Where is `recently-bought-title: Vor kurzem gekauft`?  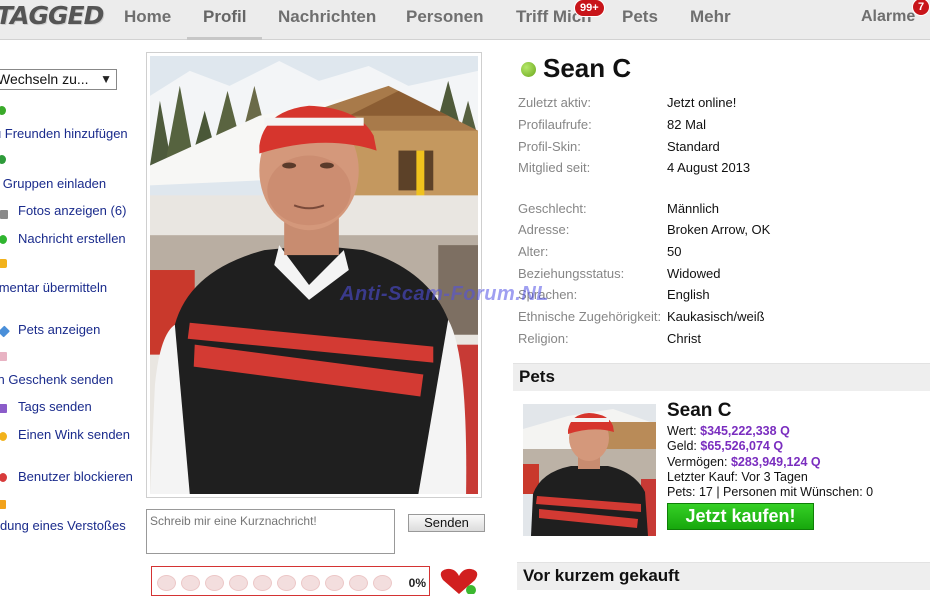 recently-bought-title: Vor kurzem gekauft is located at coordinates (601, 575).